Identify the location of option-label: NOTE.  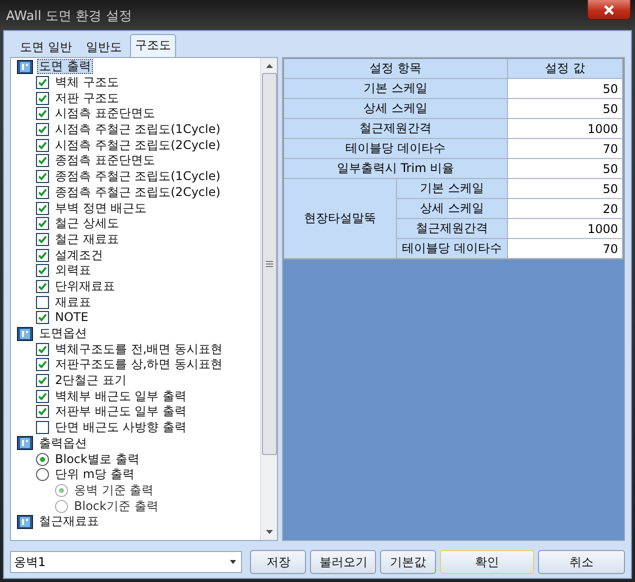
(71, 318).